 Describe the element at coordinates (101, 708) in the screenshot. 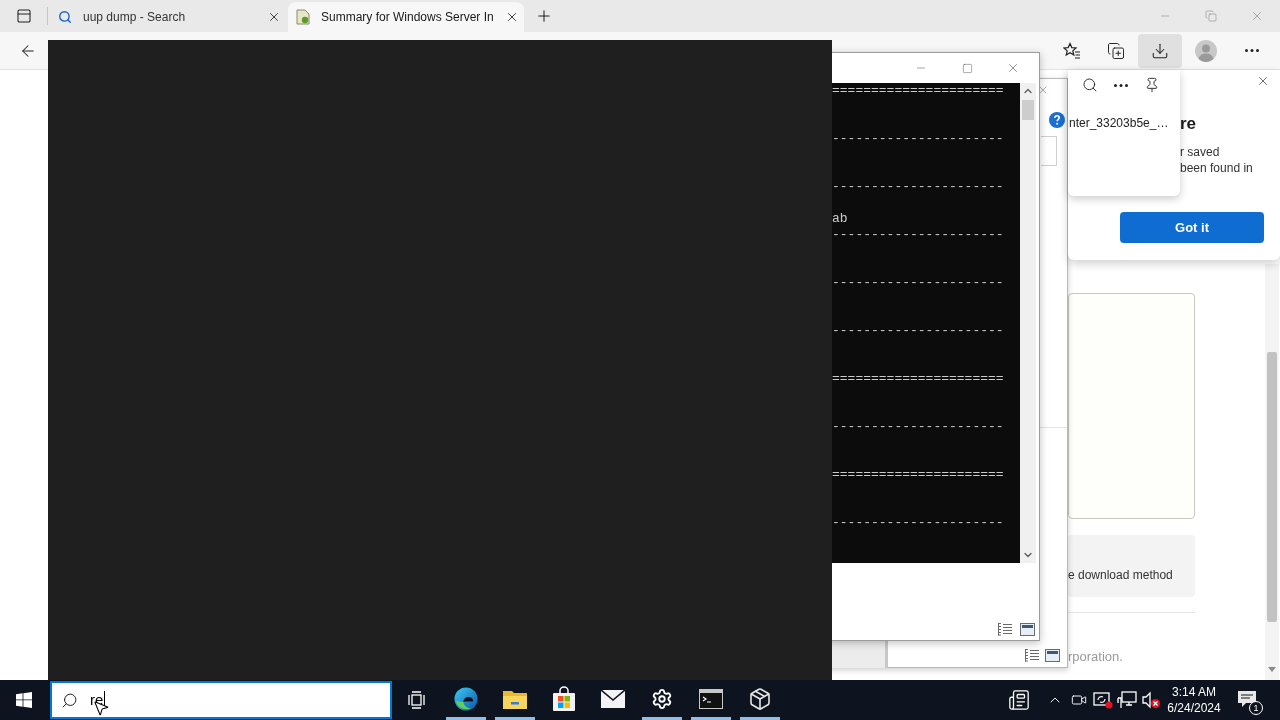

I see `mouse-pointer-icon` at that location.